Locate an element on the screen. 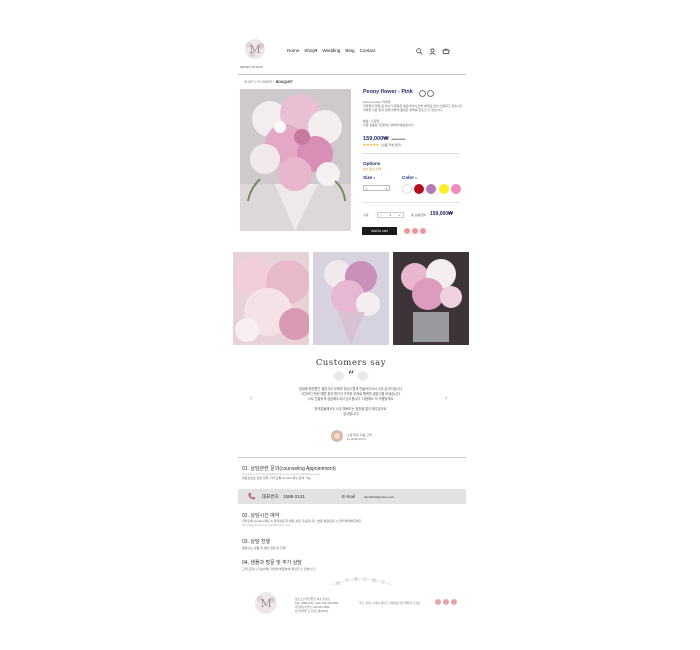 The height and width of the screenshot is (650, 700). color-swatch-yellow is located at coordinates (443, 189).